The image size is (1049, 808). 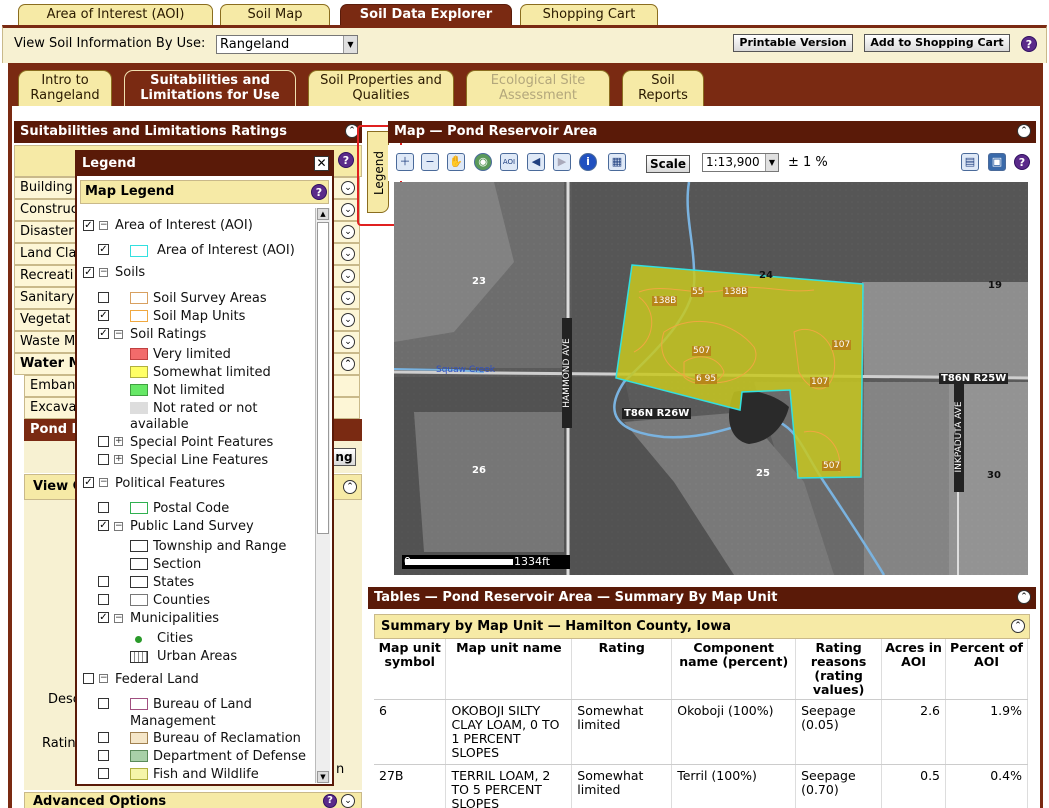 I want to click on collapse-summary-icon: ⌃, so click(x=1018, y=626).